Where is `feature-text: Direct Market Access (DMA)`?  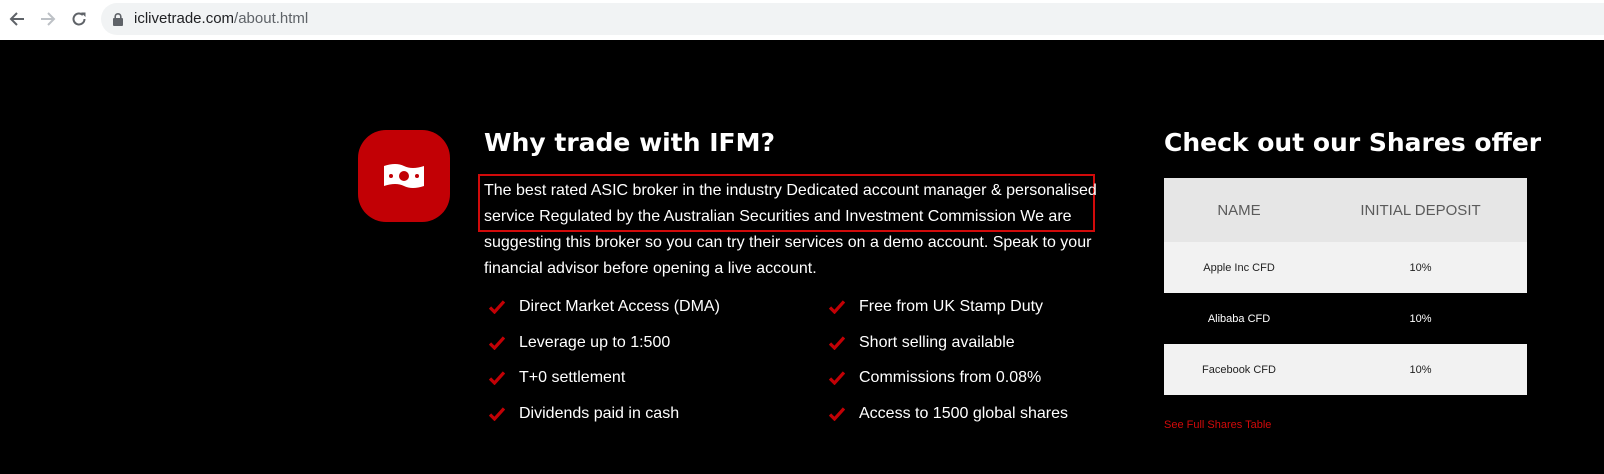 feature-text: Direct Market Access (DMA) is located at coordinates (619, 306).